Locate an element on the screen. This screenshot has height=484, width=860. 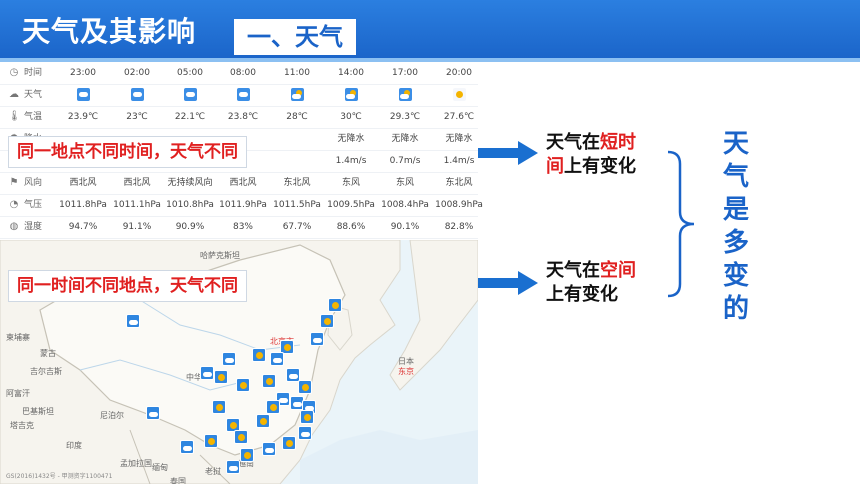
conclusion-char: 变 is located at coordinates (735, 276).